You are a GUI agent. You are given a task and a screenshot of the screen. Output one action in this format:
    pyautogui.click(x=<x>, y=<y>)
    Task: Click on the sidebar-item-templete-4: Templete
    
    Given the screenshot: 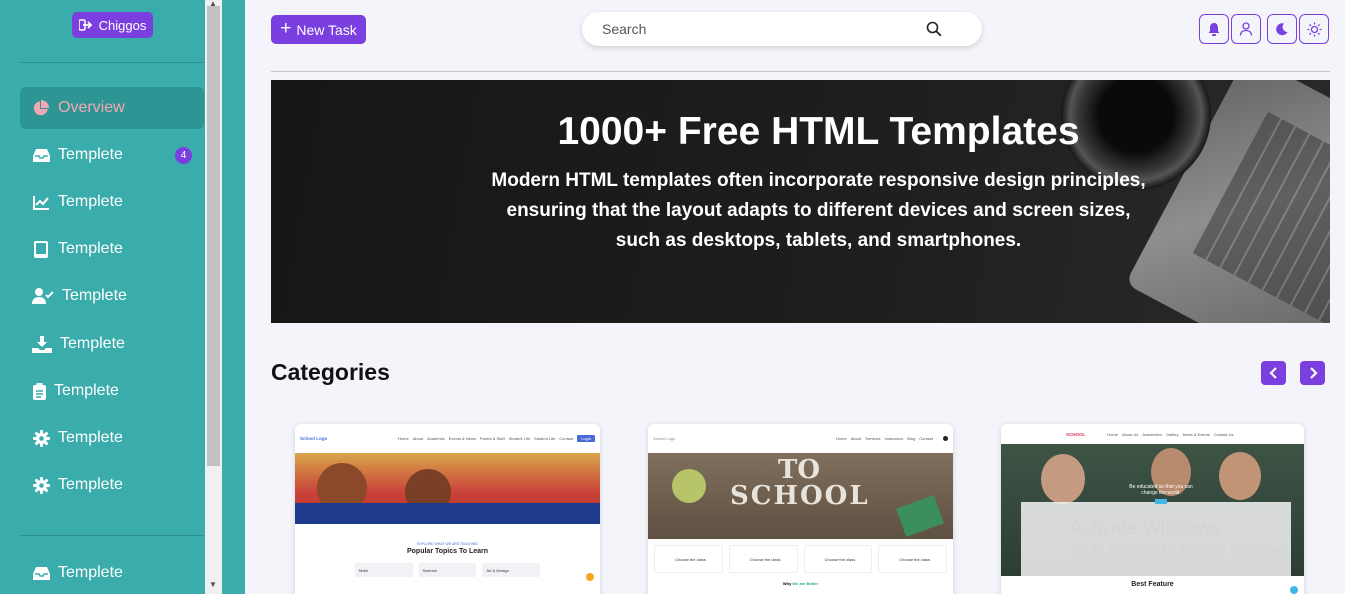 What is the action you would take?
    pyautogui.click(x=112, y=296)
    